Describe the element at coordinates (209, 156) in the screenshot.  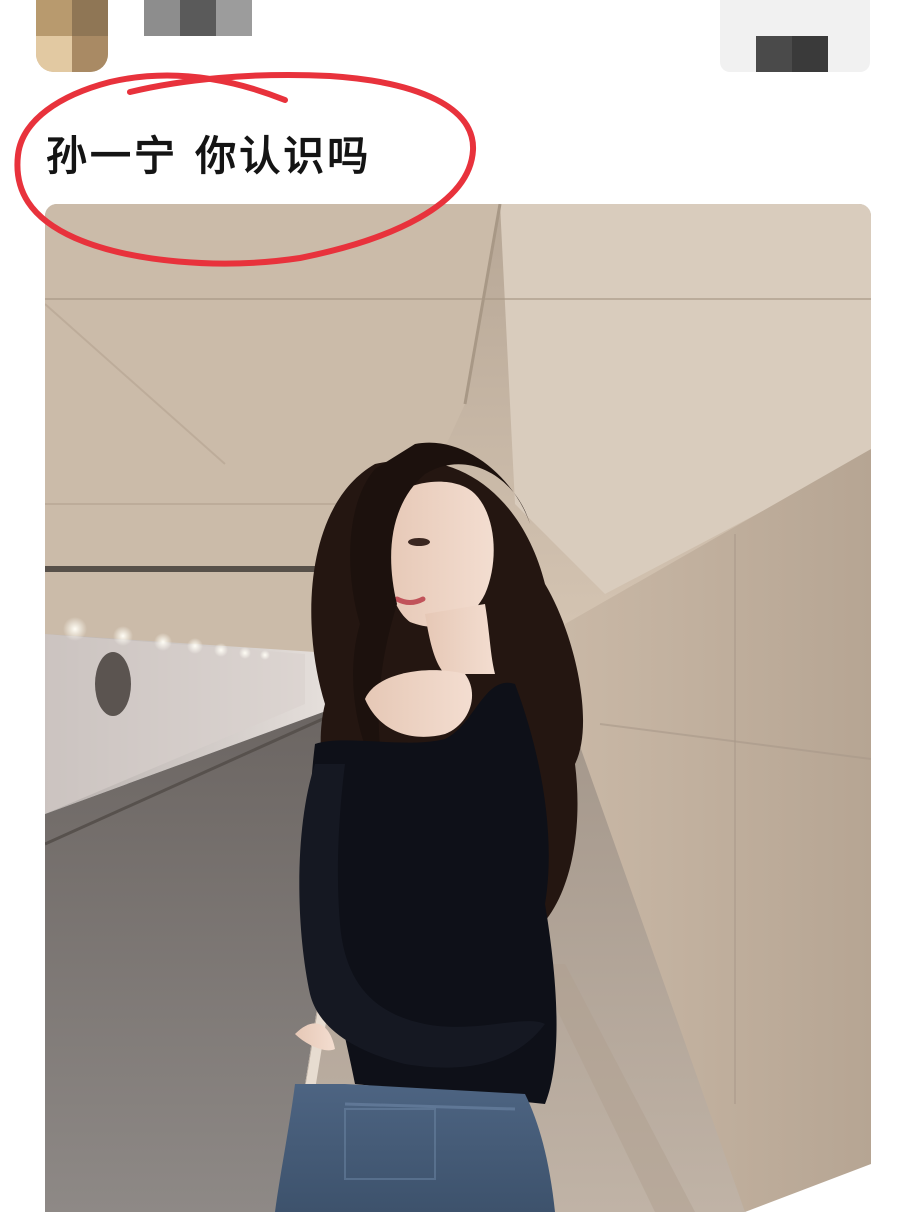
I see `post-text: 孙一宁 你认识吗` at that location.